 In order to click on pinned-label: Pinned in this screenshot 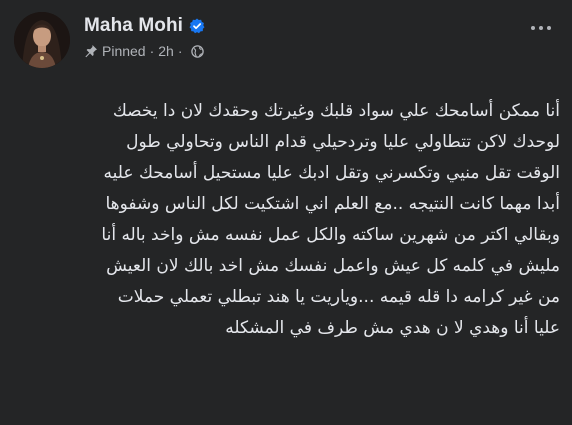, I will do `click(124, 51)`.